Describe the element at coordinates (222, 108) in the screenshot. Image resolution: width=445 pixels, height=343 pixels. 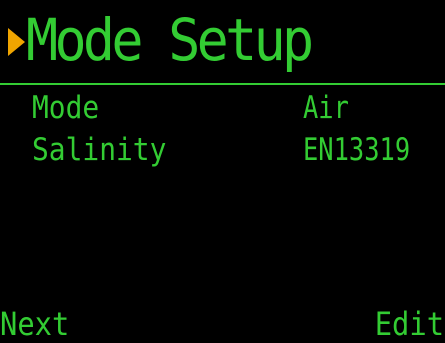
I see `settings-row-mode: Mode Air` at that location.